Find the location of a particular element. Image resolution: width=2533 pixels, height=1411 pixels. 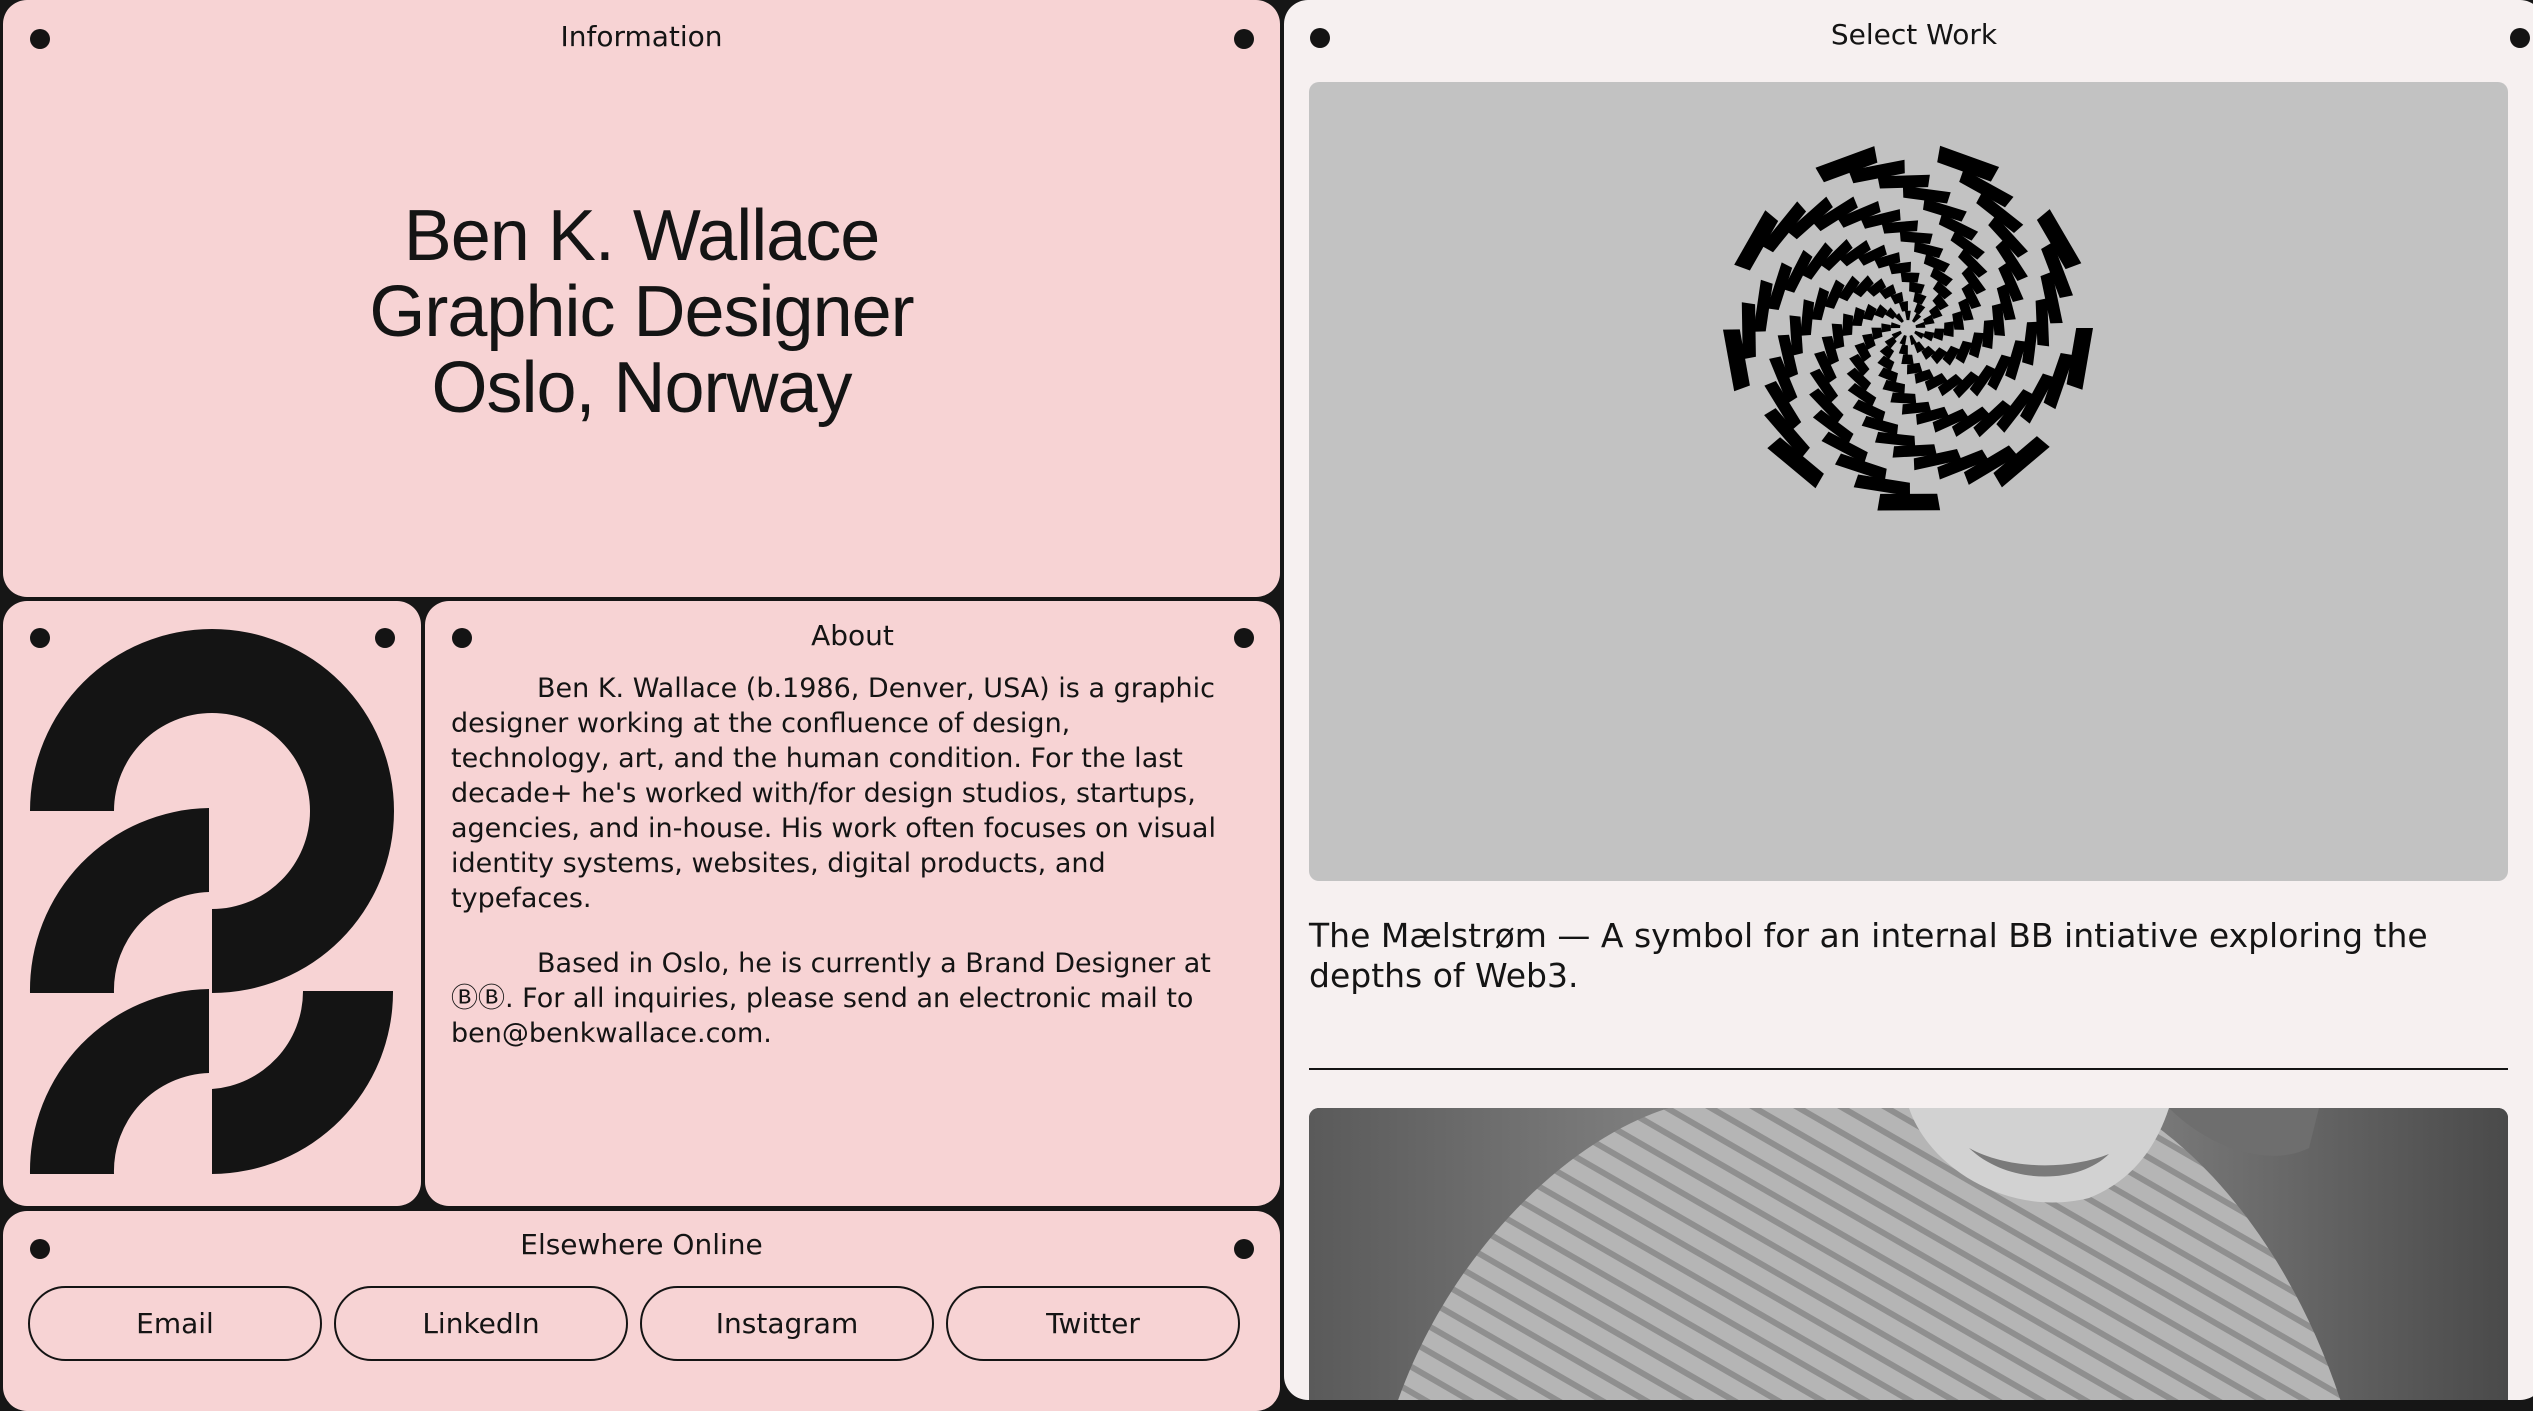

portrait-photo-image is located at coordinates (1908, 1254).